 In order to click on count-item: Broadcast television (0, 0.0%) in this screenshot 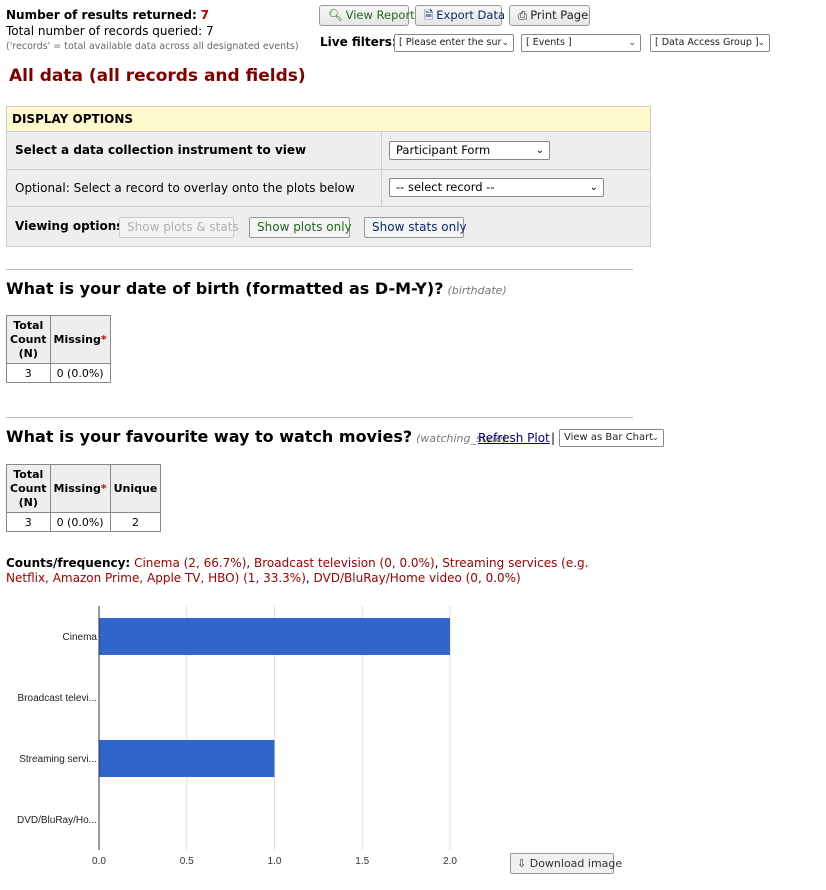, I will do `click(344, 563)`.